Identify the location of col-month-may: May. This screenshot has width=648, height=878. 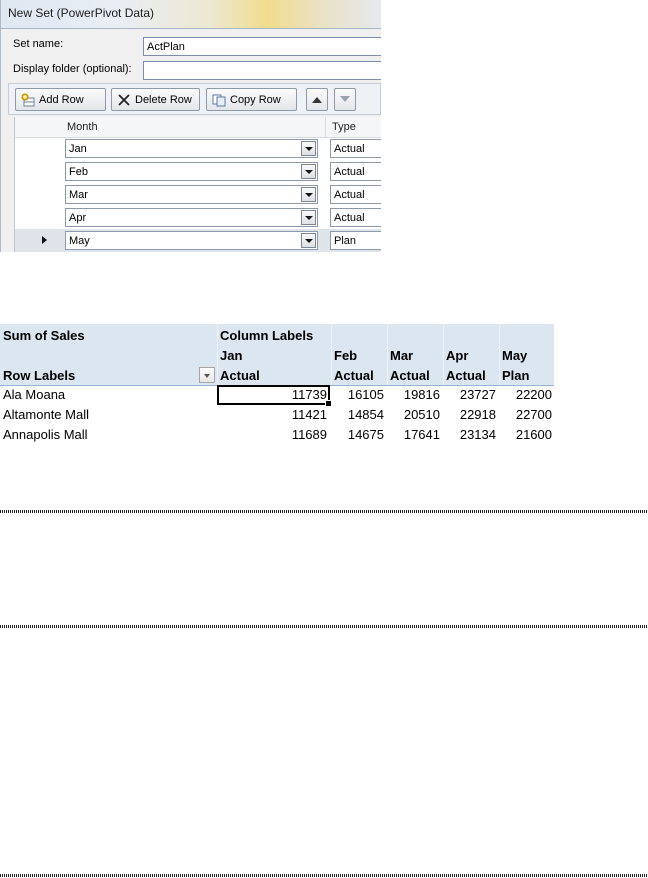
(515, 355).